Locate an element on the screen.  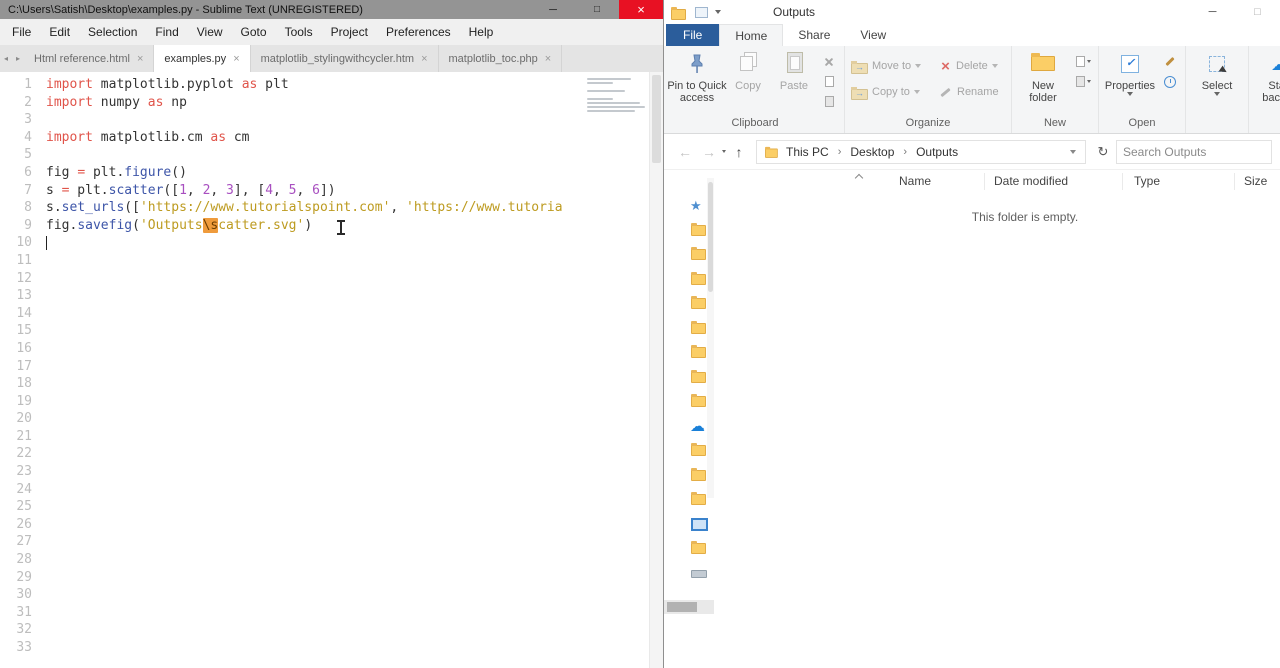
column-header-name: Name is located at coordinates (915, 181).